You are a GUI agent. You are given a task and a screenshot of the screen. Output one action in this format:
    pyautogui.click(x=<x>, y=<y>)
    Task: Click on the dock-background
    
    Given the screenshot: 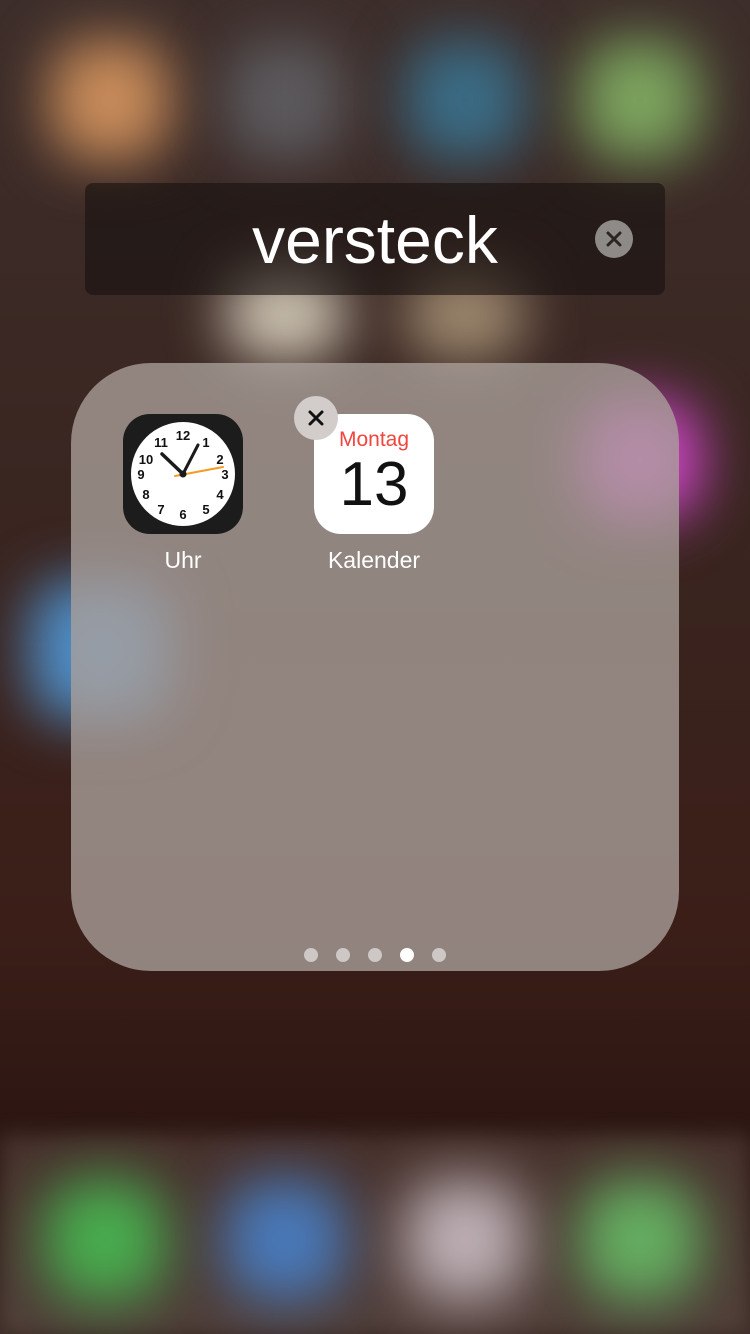 What is the action you would take?
    pyautogui.click(x=375, y=1234)
    